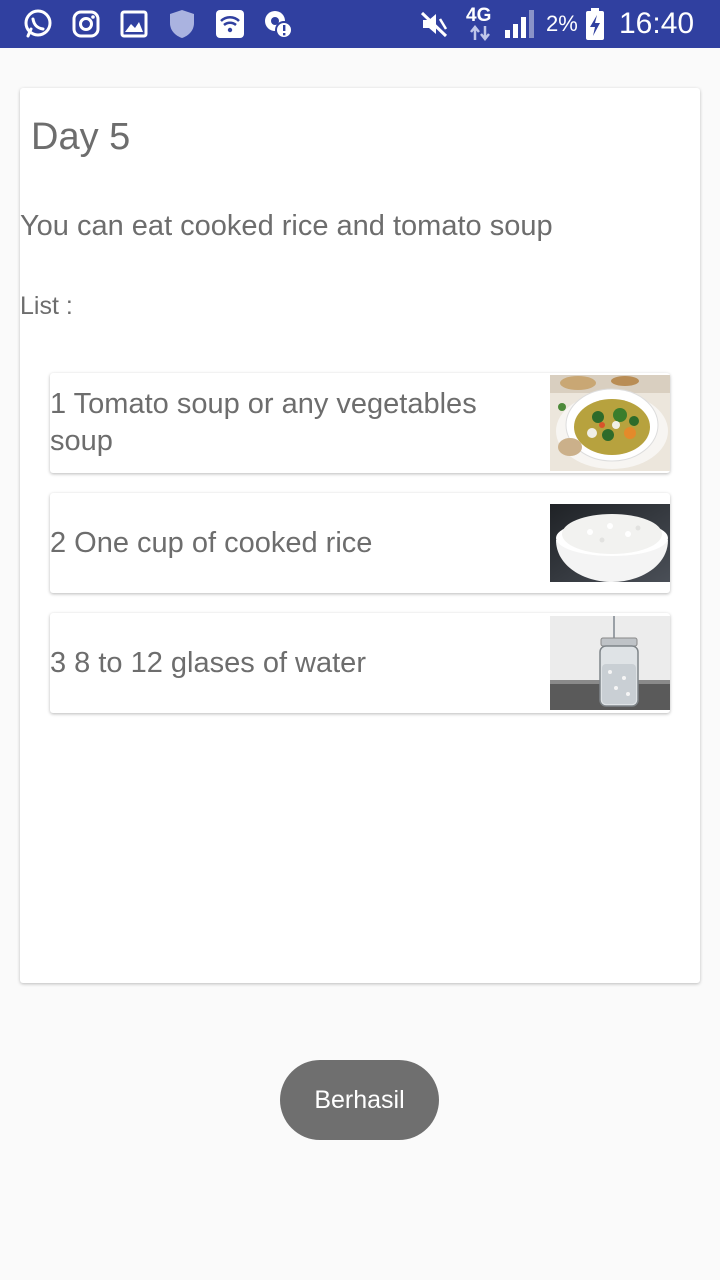 This screenshot has height=1280, width=720. What do you see at coordinates (360, 24) in the screenshot?
I see `status-bar: 4G 2% 16:40` at bounding box center [360, 24].